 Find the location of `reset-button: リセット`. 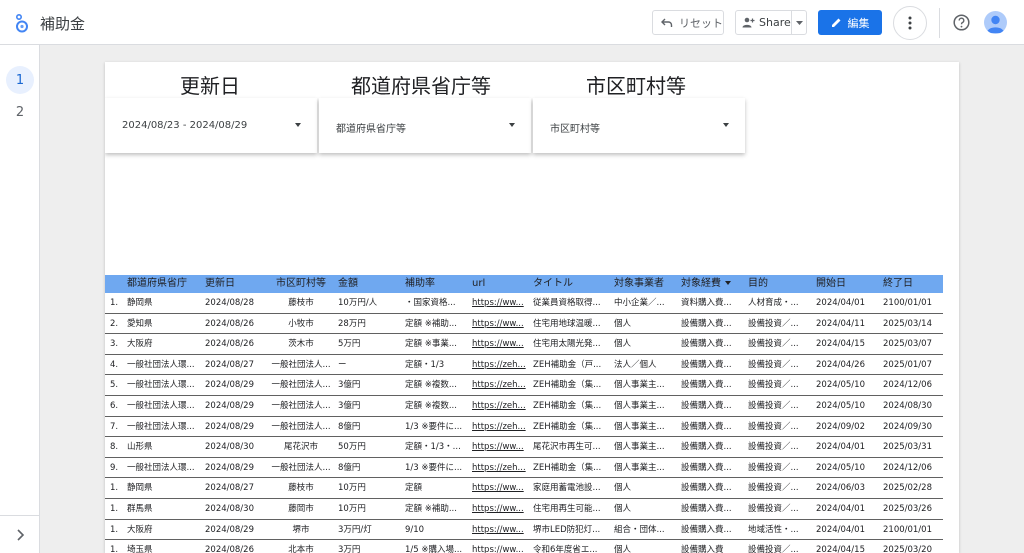

reset-button: リセット is located at coordinates (688, 22).